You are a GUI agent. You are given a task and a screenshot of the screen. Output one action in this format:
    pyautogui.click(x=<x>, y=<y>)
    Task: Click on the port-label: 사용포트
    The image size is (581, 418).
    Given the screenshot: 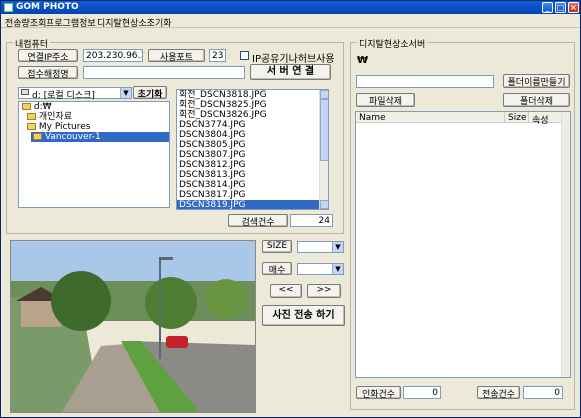 What is the action you would take?
    pyautogui.click(x=176, y=56)
    